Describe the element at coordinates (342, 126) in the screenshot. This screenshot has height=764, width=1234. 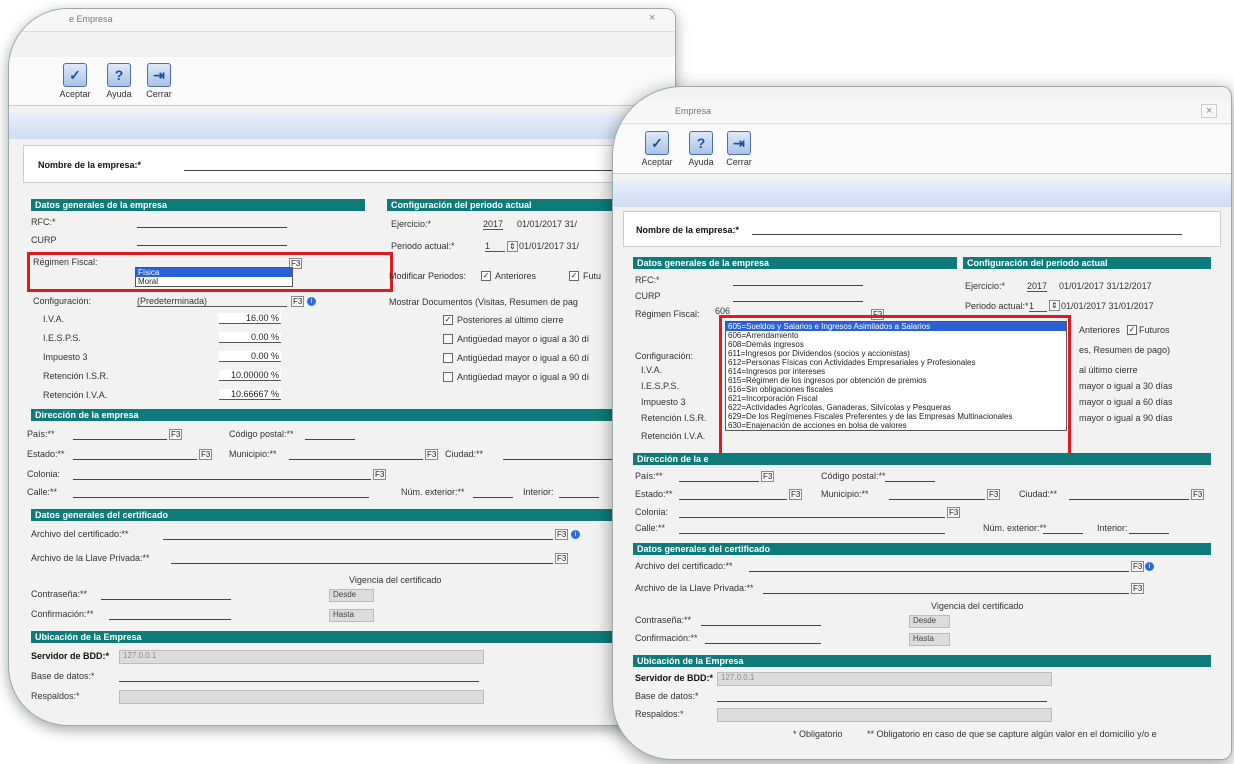
I see `banner` at that location.